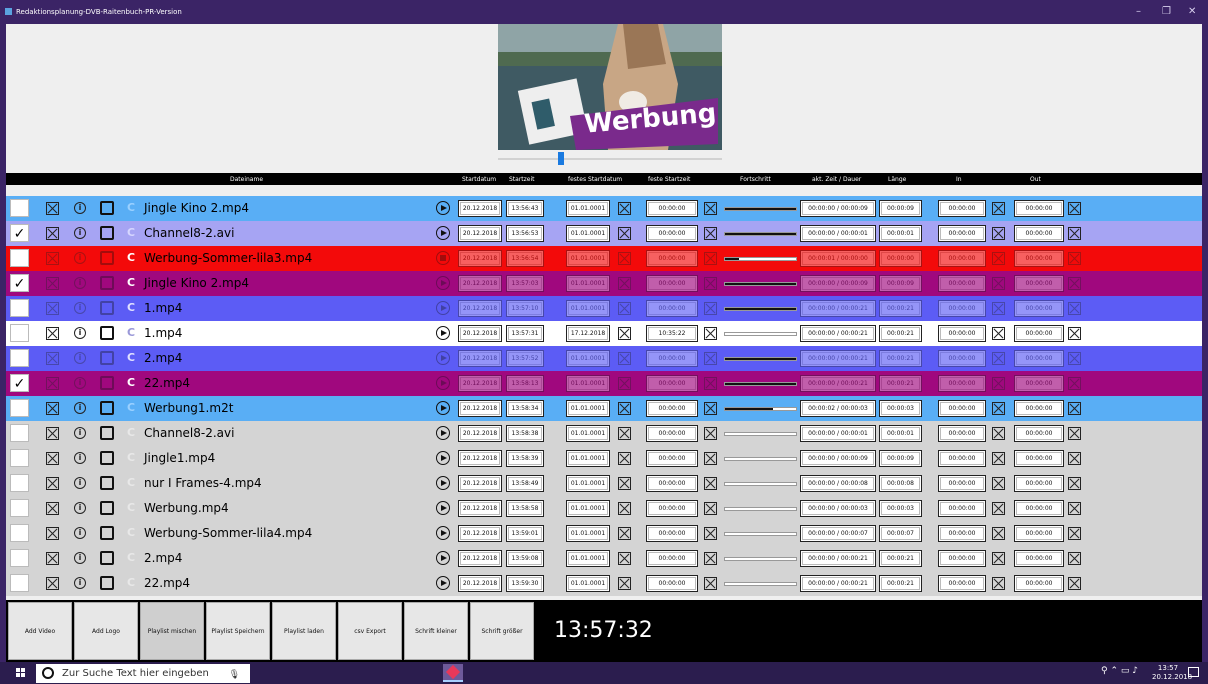 This screenshot has width=1208, height=684. I want to click on close-button: ✕, so click(1192, 11).